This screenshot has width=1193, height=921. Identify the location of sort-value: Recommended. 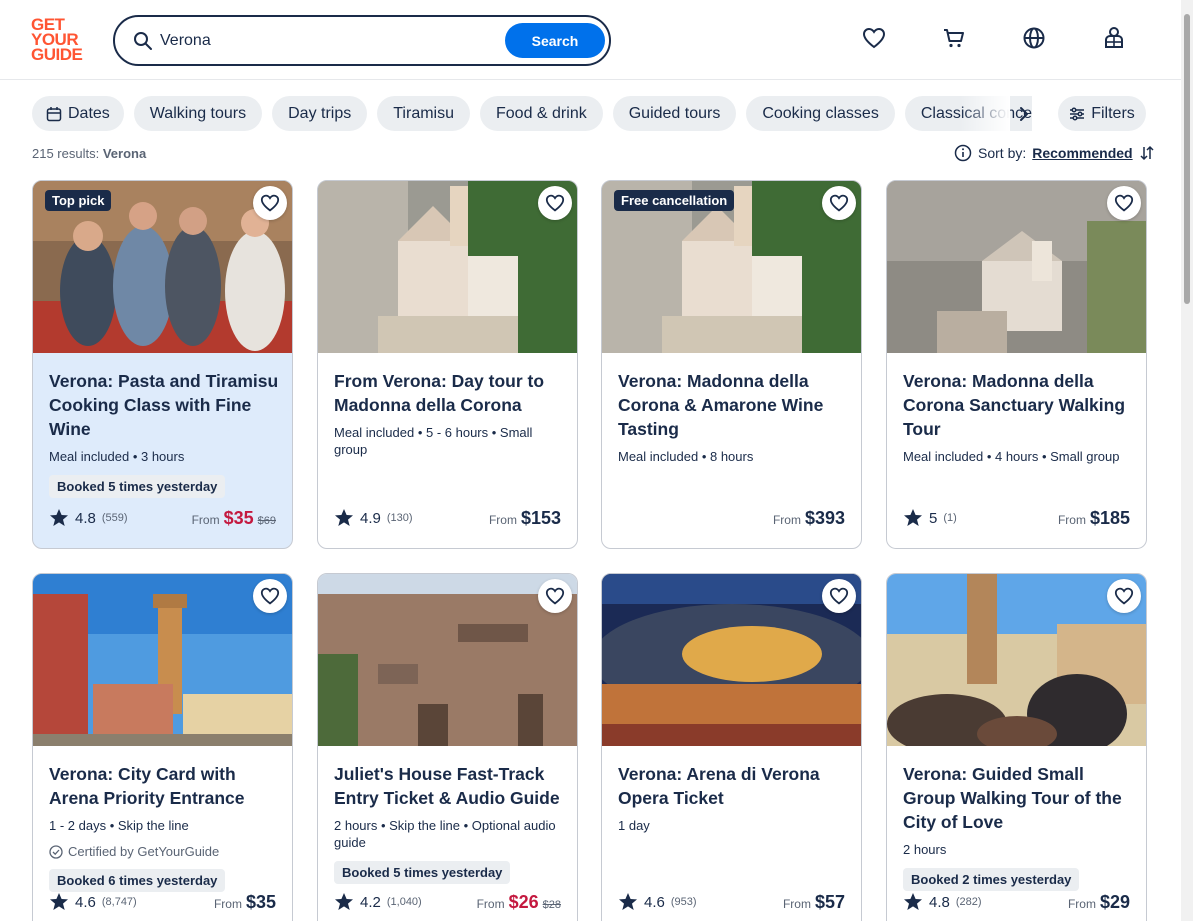
(1082, 153).